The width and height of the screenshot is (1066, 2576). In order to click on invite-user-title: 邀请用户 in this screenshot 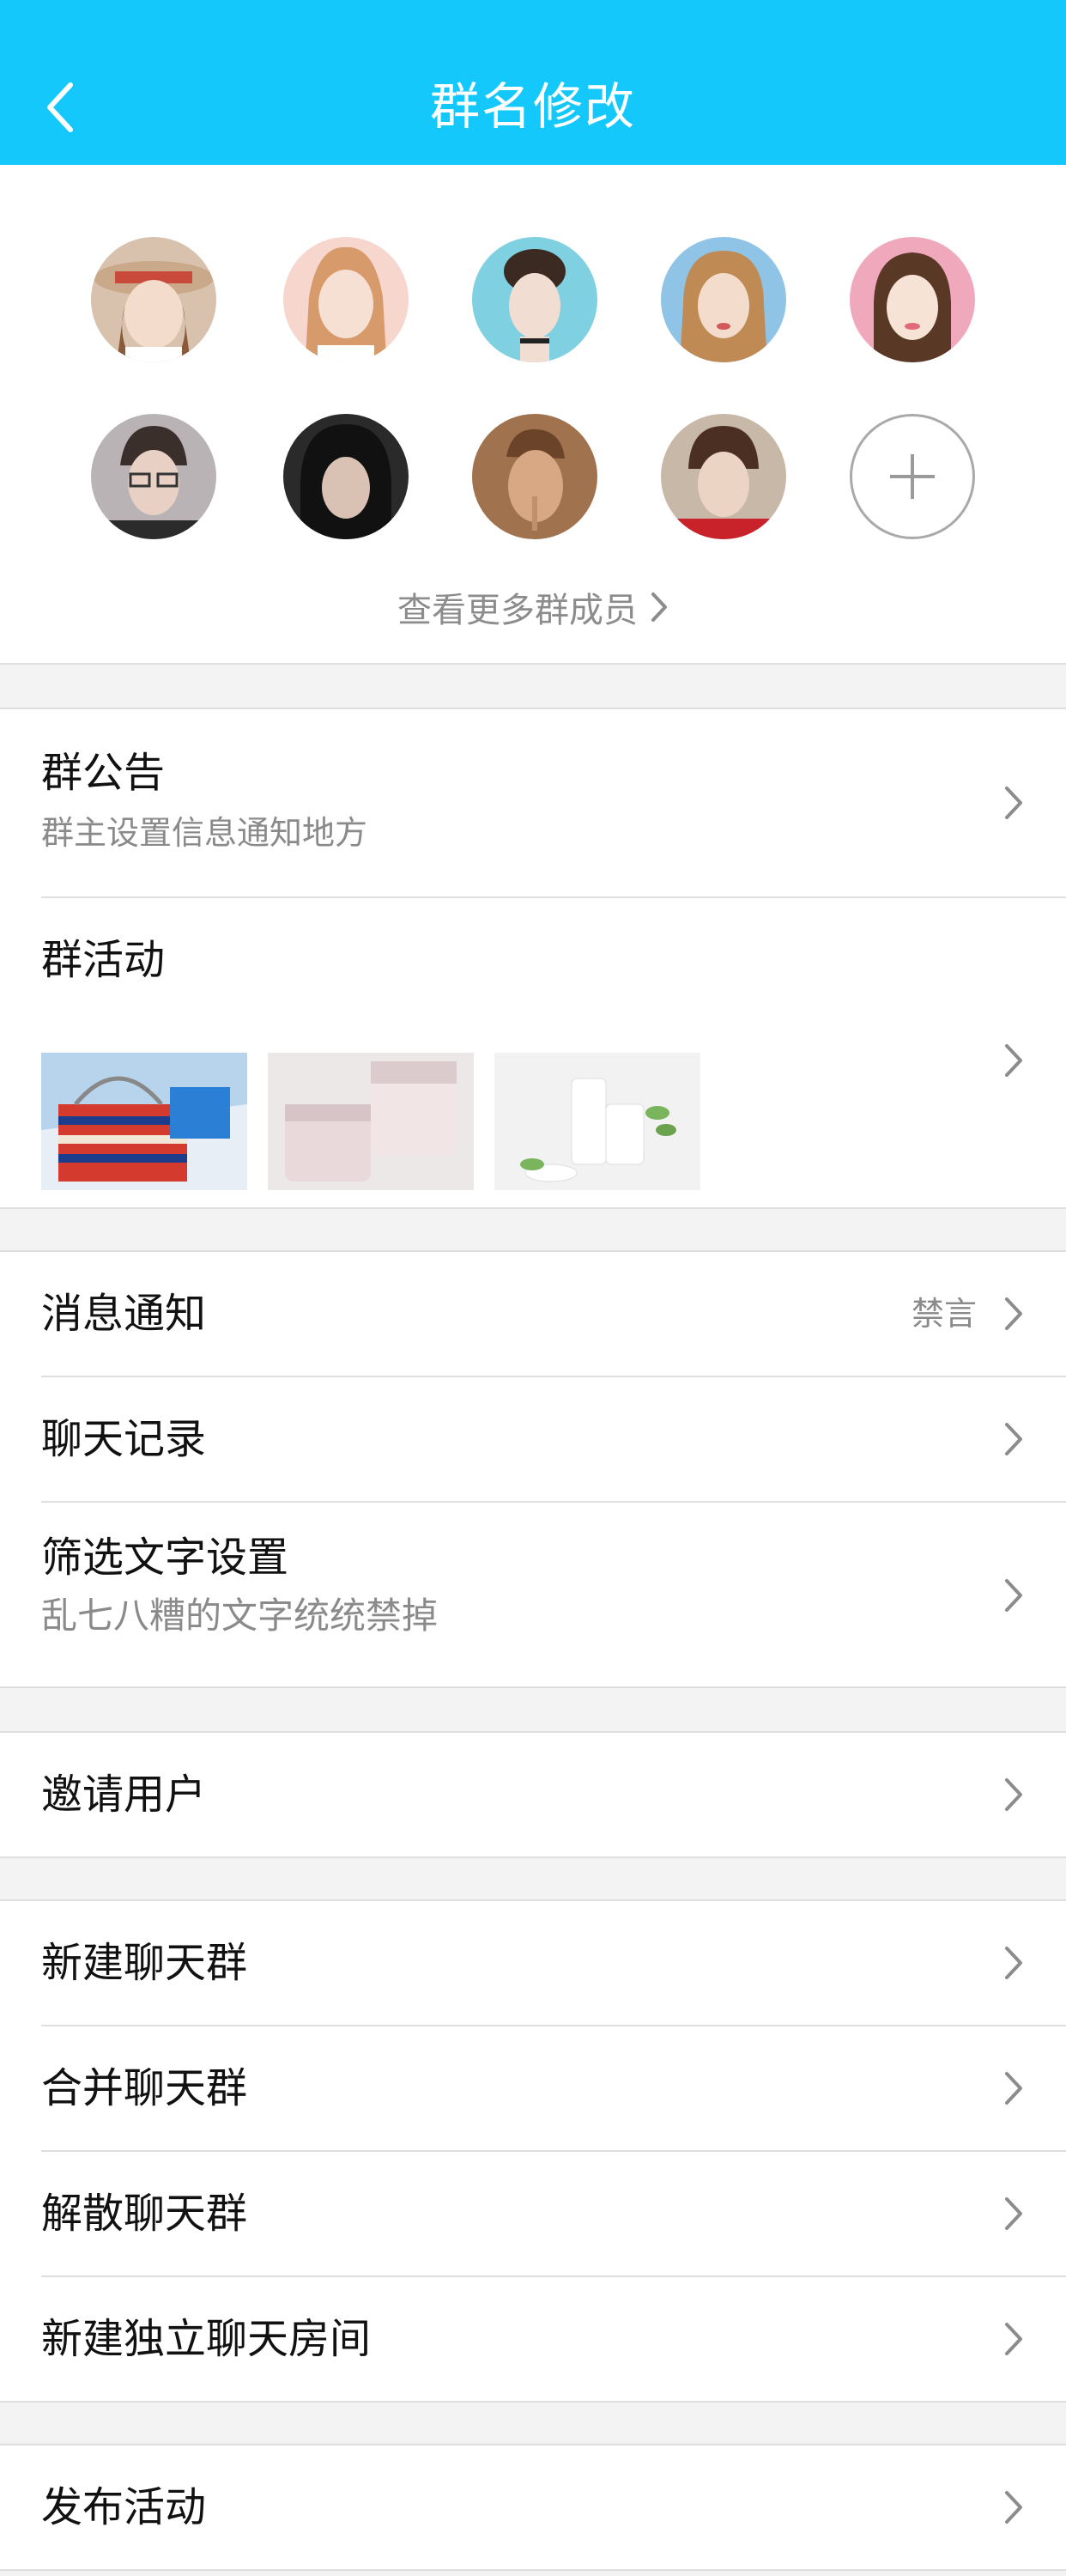, I will do `click(124, 1795)`.